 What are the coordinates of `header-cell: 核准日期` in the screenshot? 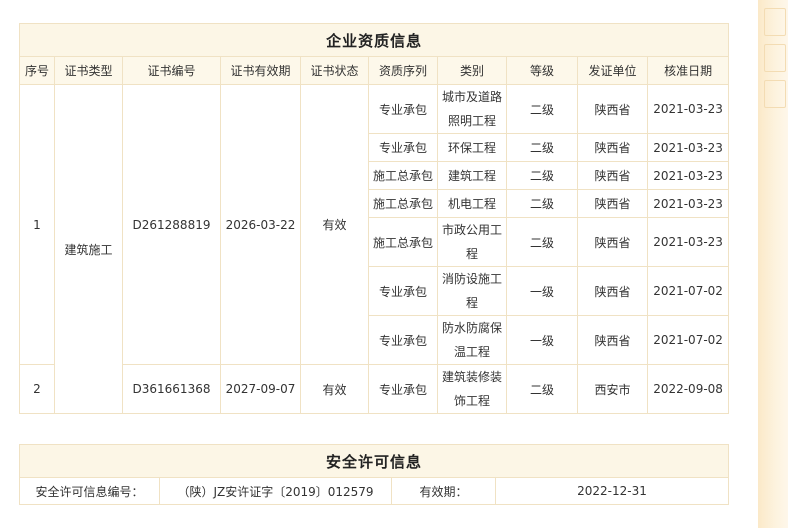 It's located at (688, 70).